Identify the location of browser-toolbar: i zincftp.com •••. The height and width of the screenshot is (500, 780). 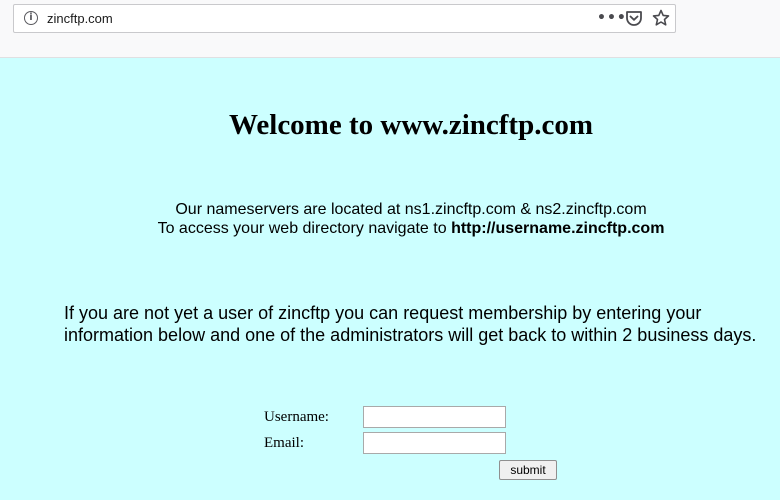
(390, 29).